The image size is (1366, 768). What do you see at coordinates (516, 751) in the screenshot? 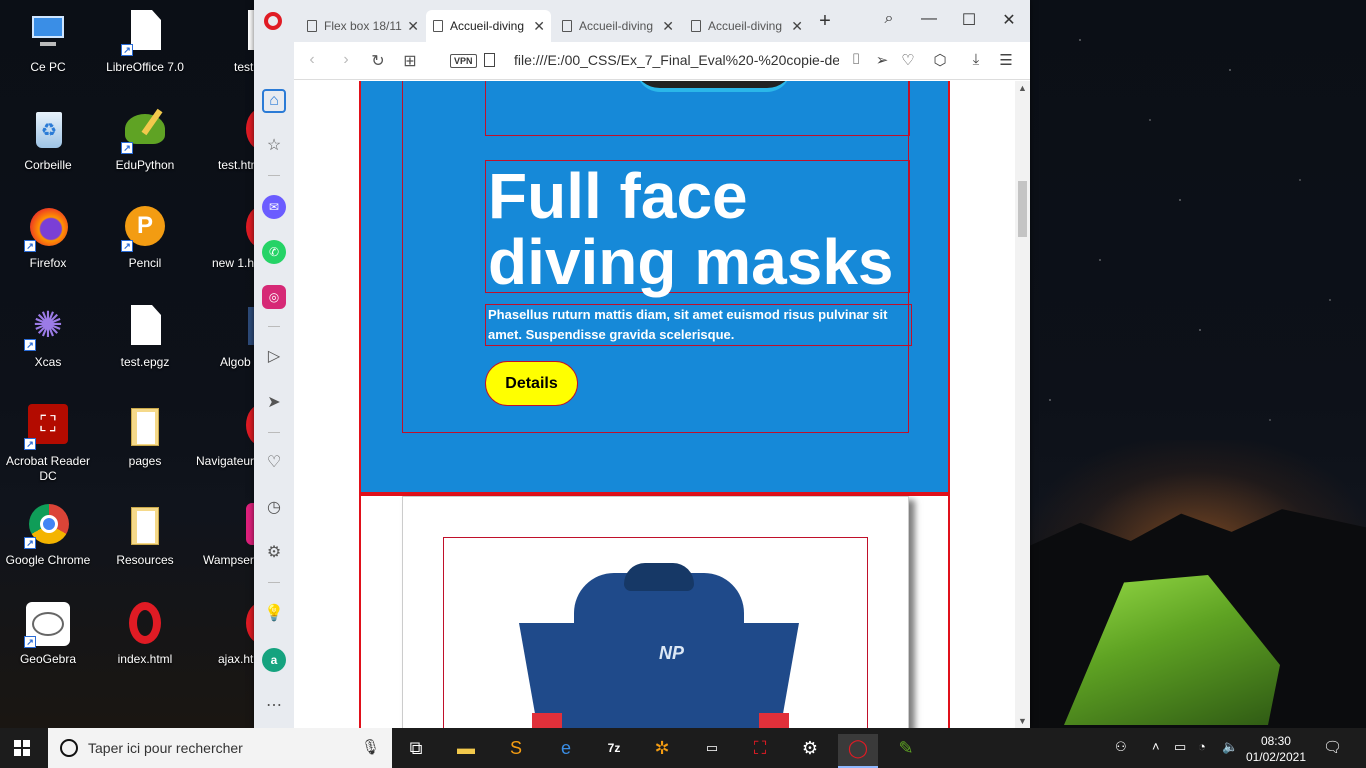
I see `sublime-text-icon: S` at bounding box center [516, 751].